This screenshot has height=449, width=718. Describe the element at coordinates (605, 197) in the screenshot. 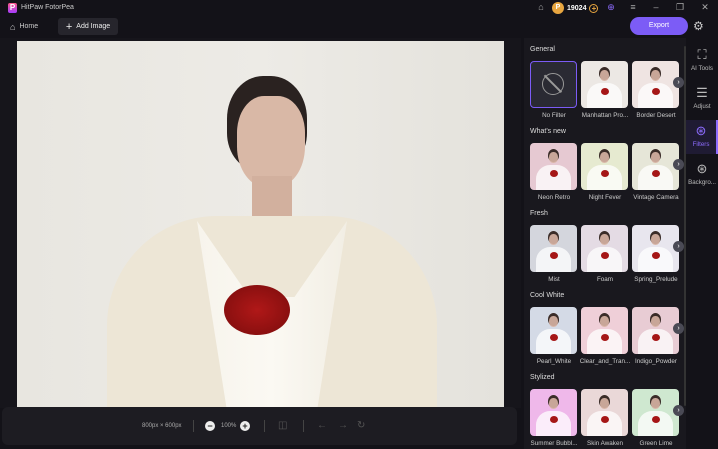

I see `filter-label: Night Fever` at that location.